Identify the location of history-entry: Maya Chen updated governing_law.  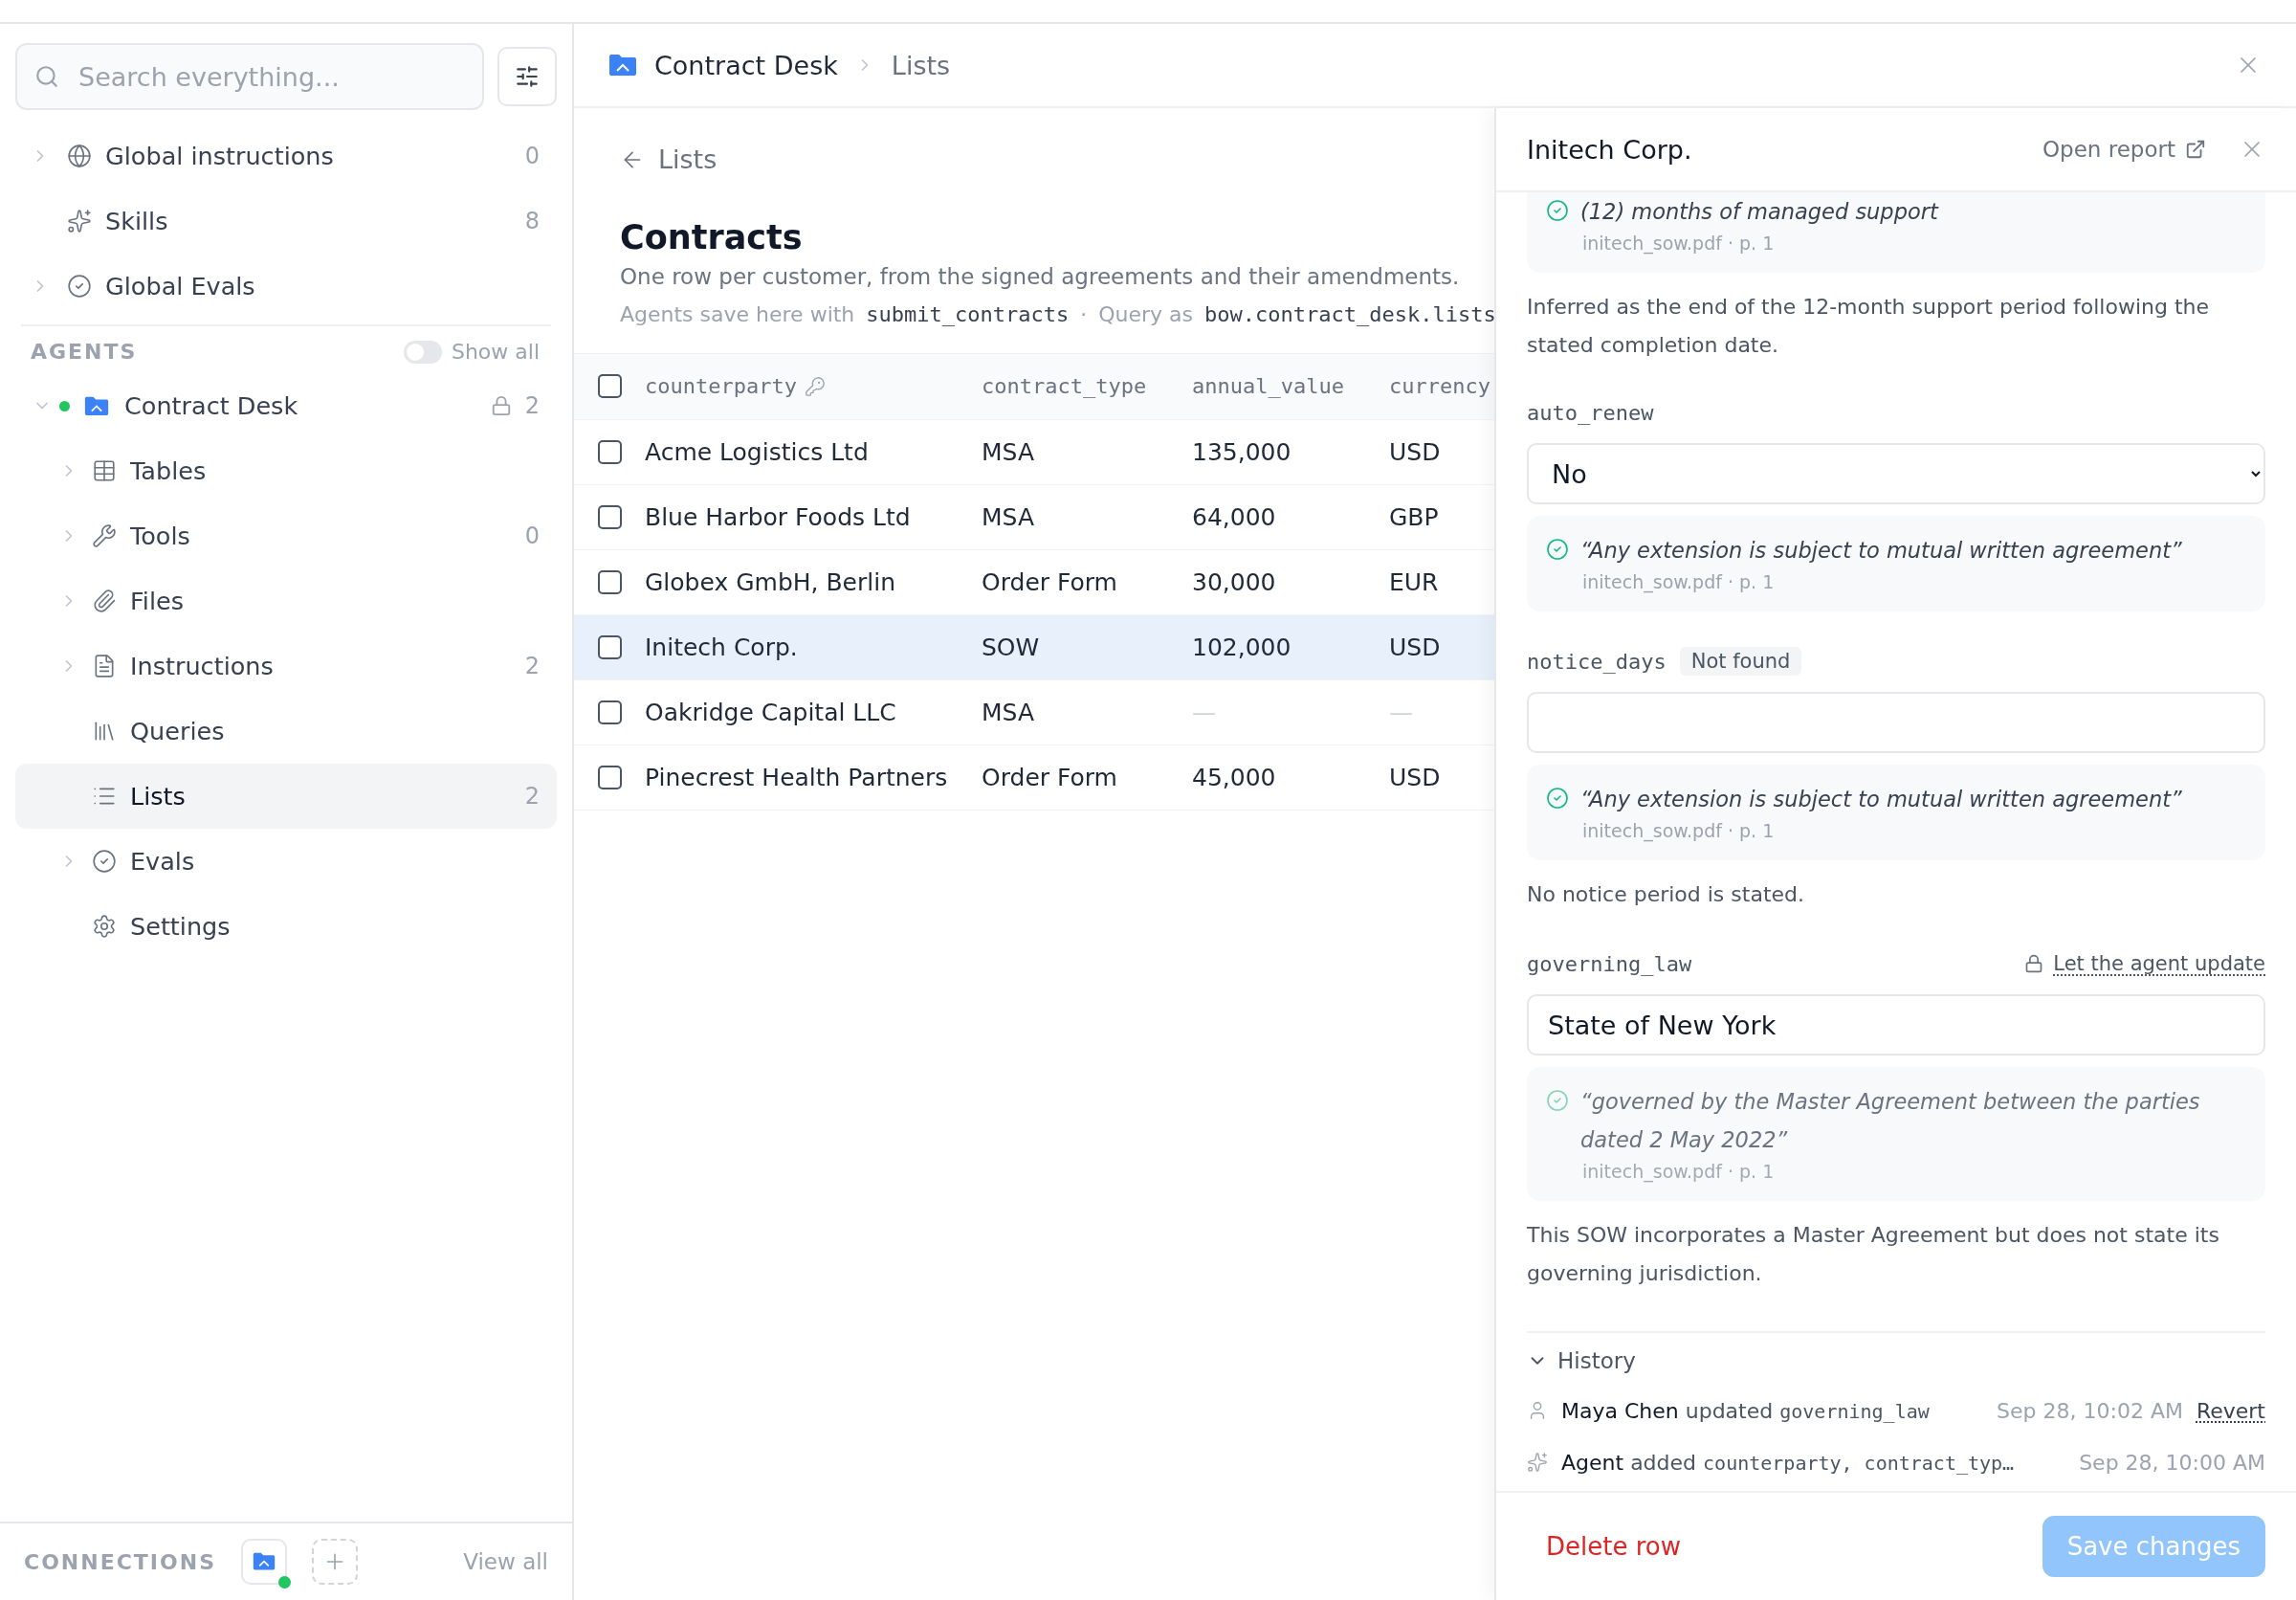
(1746, 1410).